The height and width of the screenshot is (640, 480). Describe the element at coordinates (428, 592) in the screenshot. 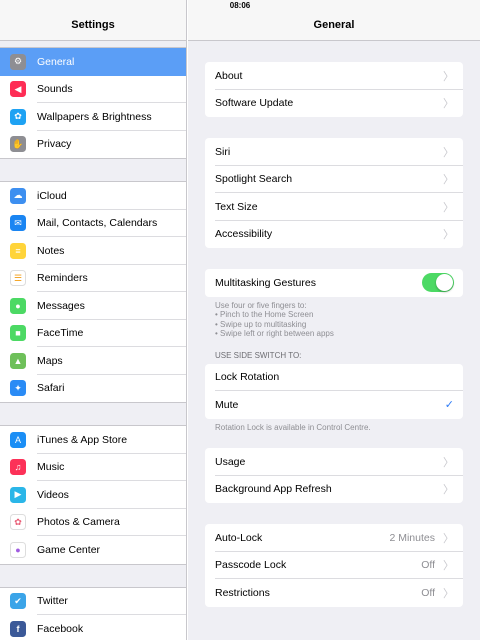

I see `restrictions-value: Off` at that location.